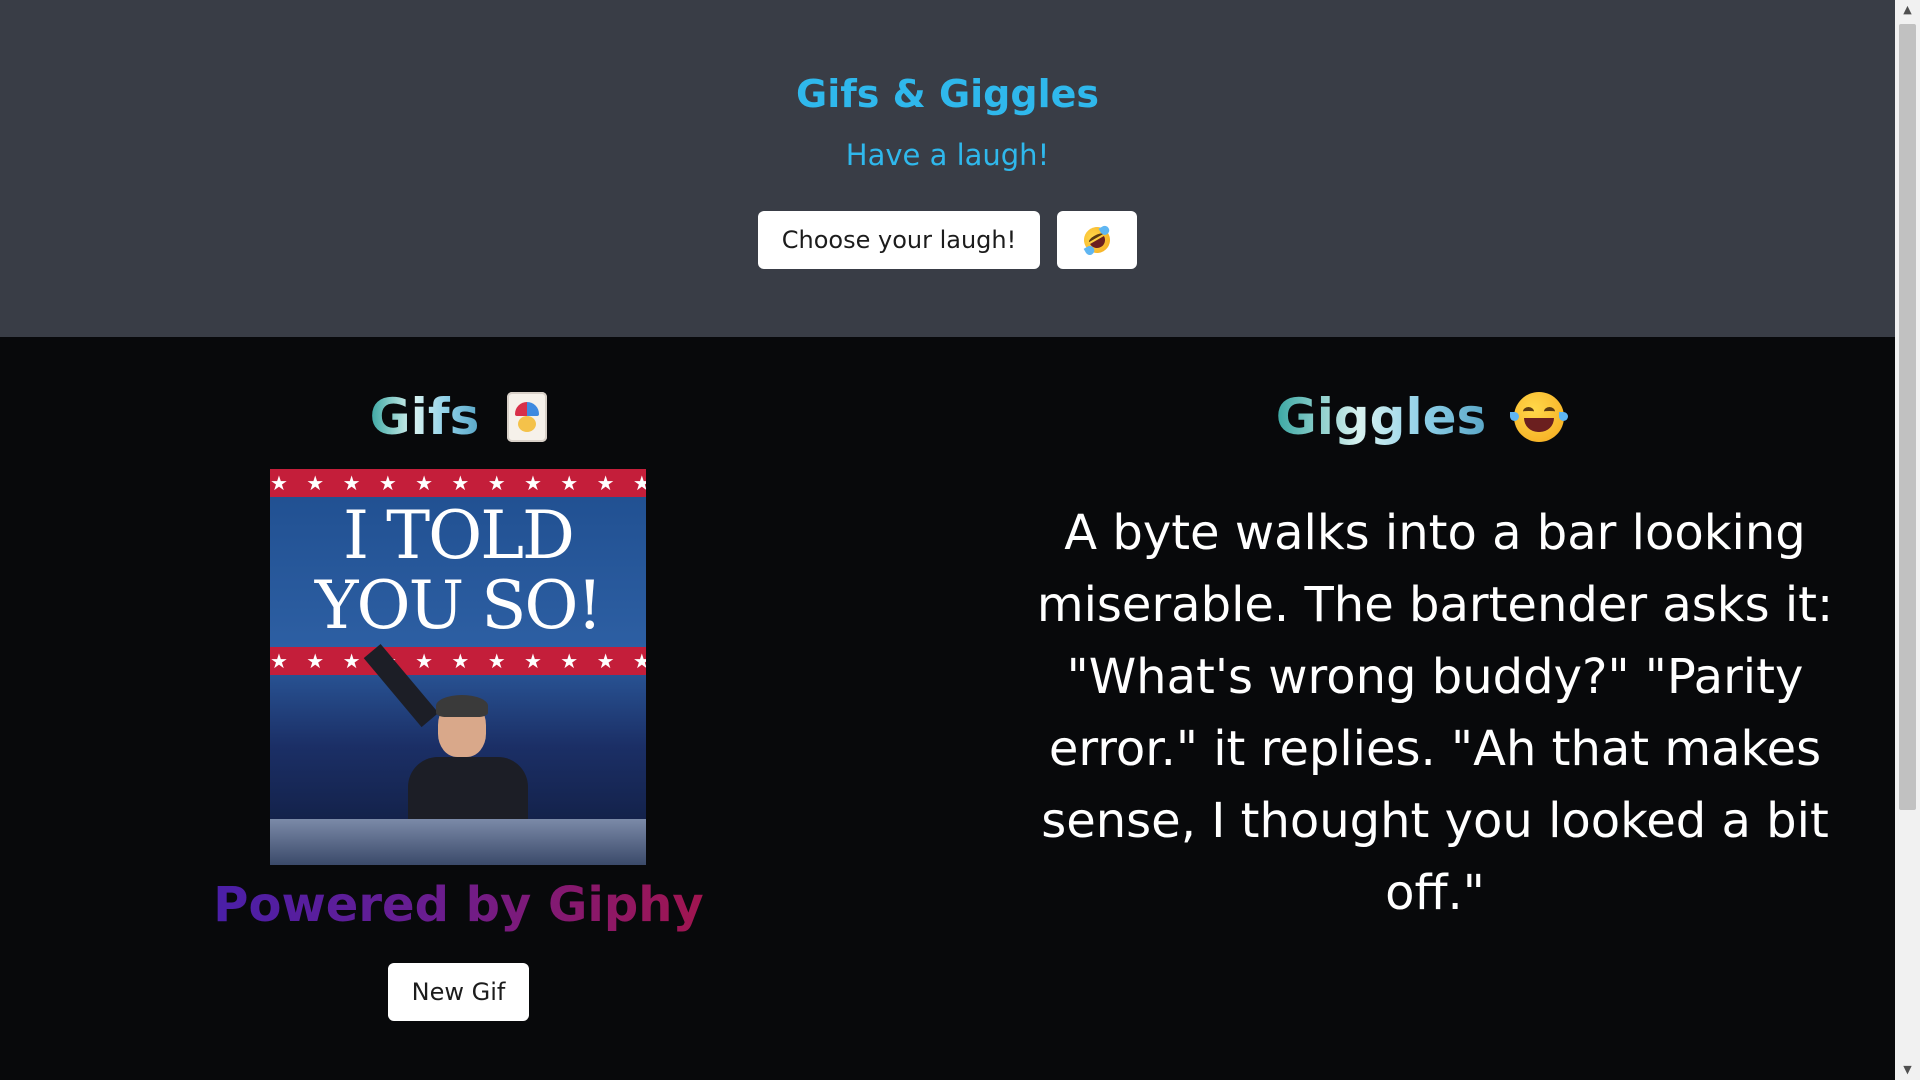  I want to click on rolling-on-floor-laughing-icon, so click(1097, 240).